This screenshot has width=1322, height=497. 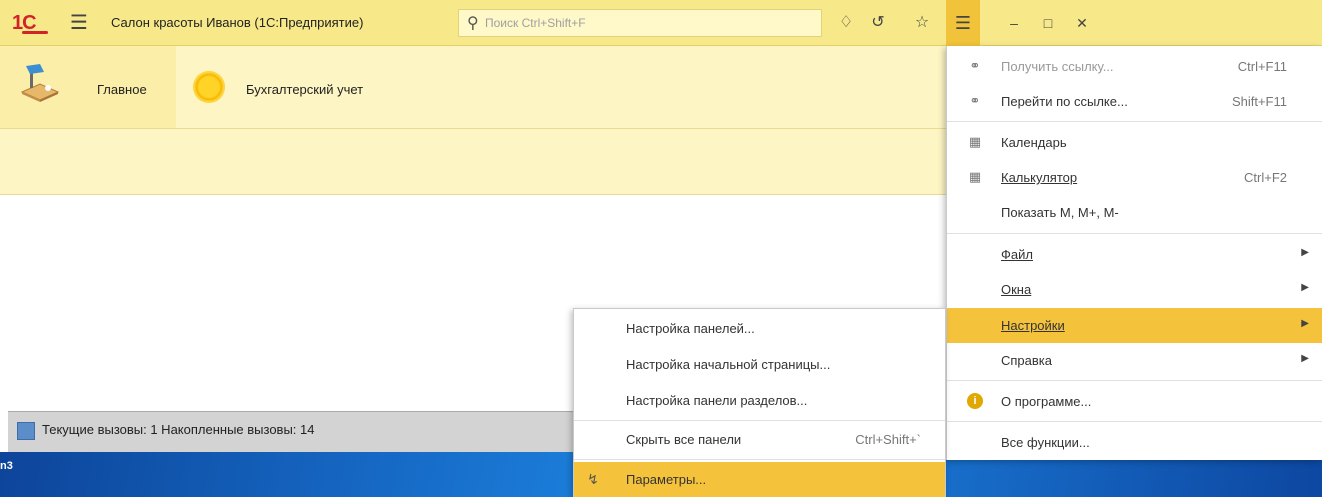 What do you see at coordinates (846, 23) in the screenshot?
I see `bell-icon: ♢` at bounding box center [846, 23].